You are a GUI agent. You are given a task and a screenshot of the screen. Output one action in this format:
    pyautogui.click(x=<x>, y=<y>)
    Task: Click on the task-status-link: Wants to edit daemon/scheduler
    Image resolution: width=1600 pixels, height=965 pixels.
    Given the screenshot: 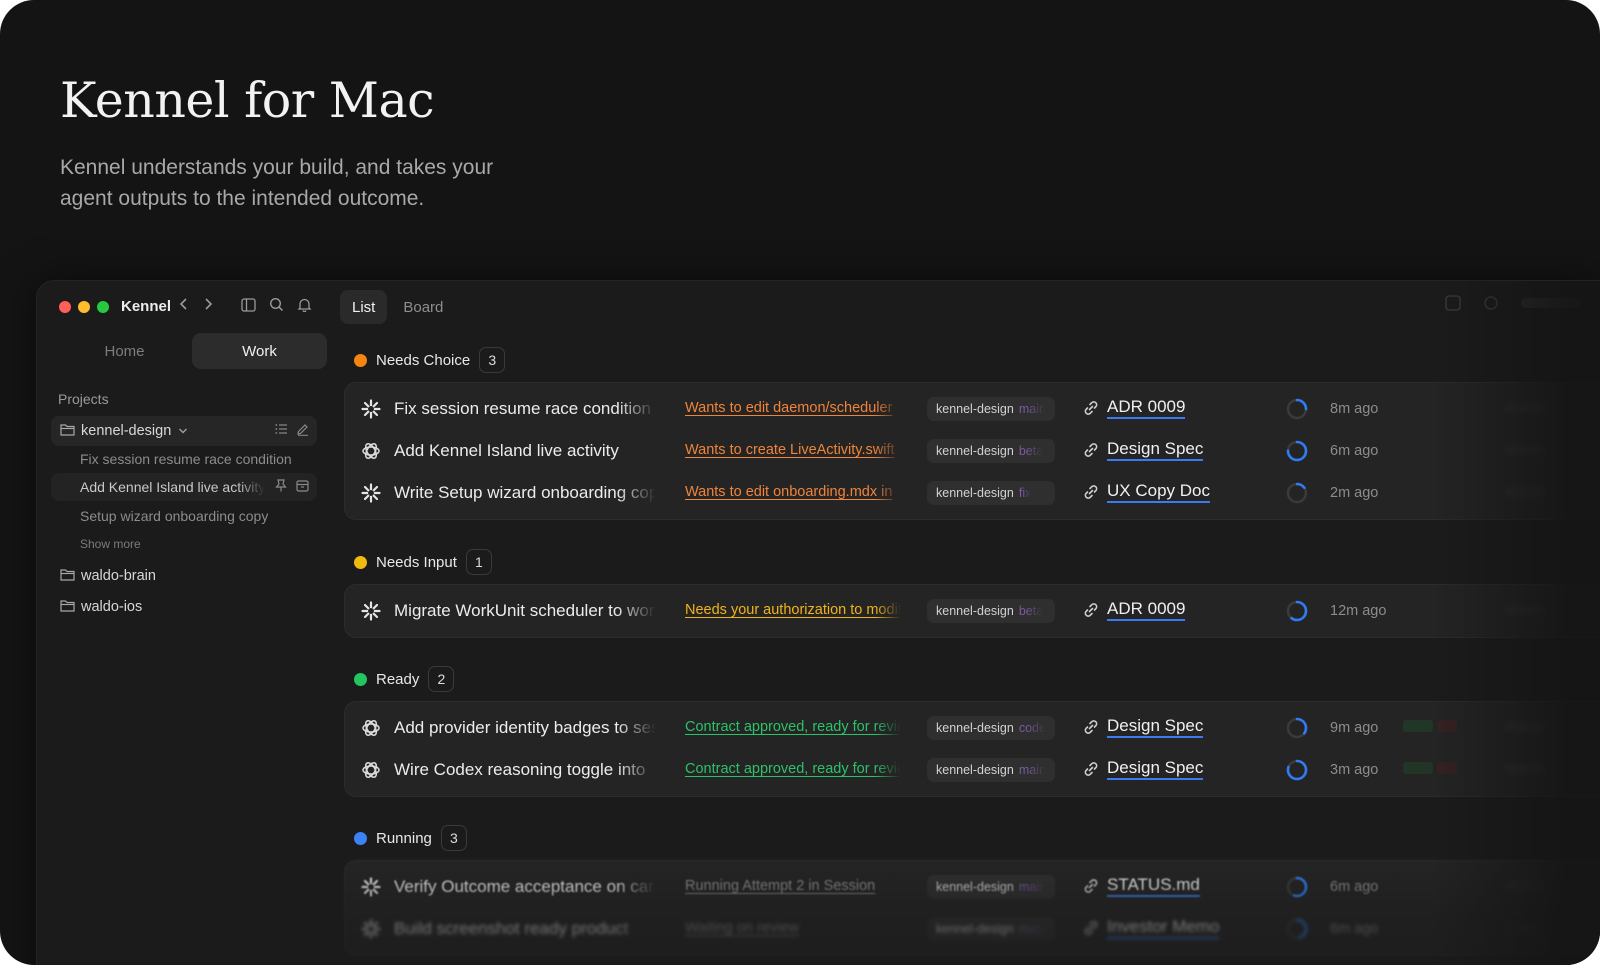 What is the action you would take?
    pyautogui.click(x=793, y=408)
    